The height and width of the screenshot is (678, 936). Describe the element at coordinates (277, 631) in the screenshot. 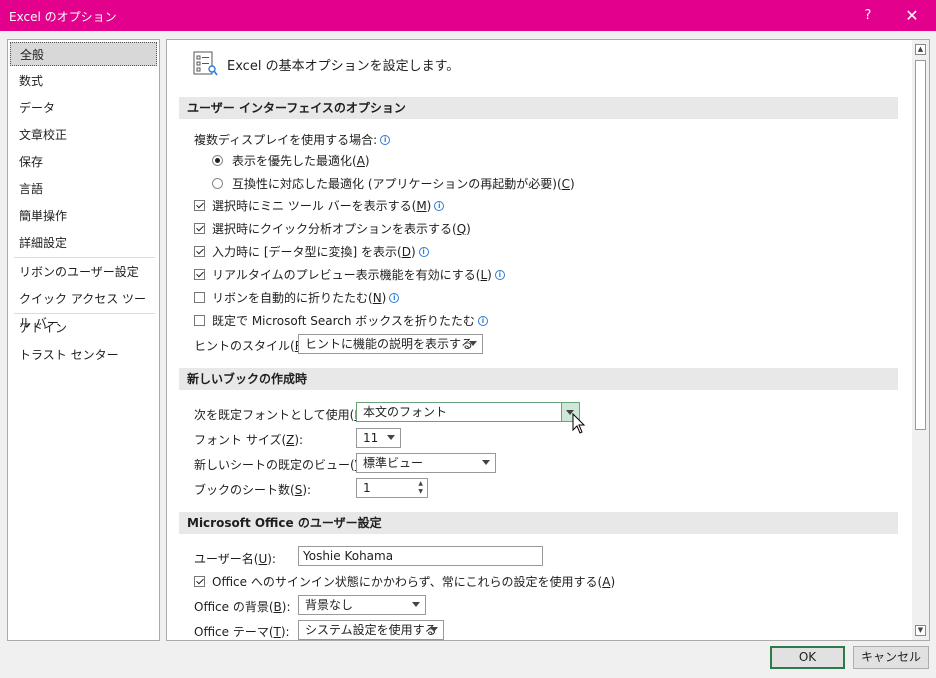

I see `access-key: T` at that location.